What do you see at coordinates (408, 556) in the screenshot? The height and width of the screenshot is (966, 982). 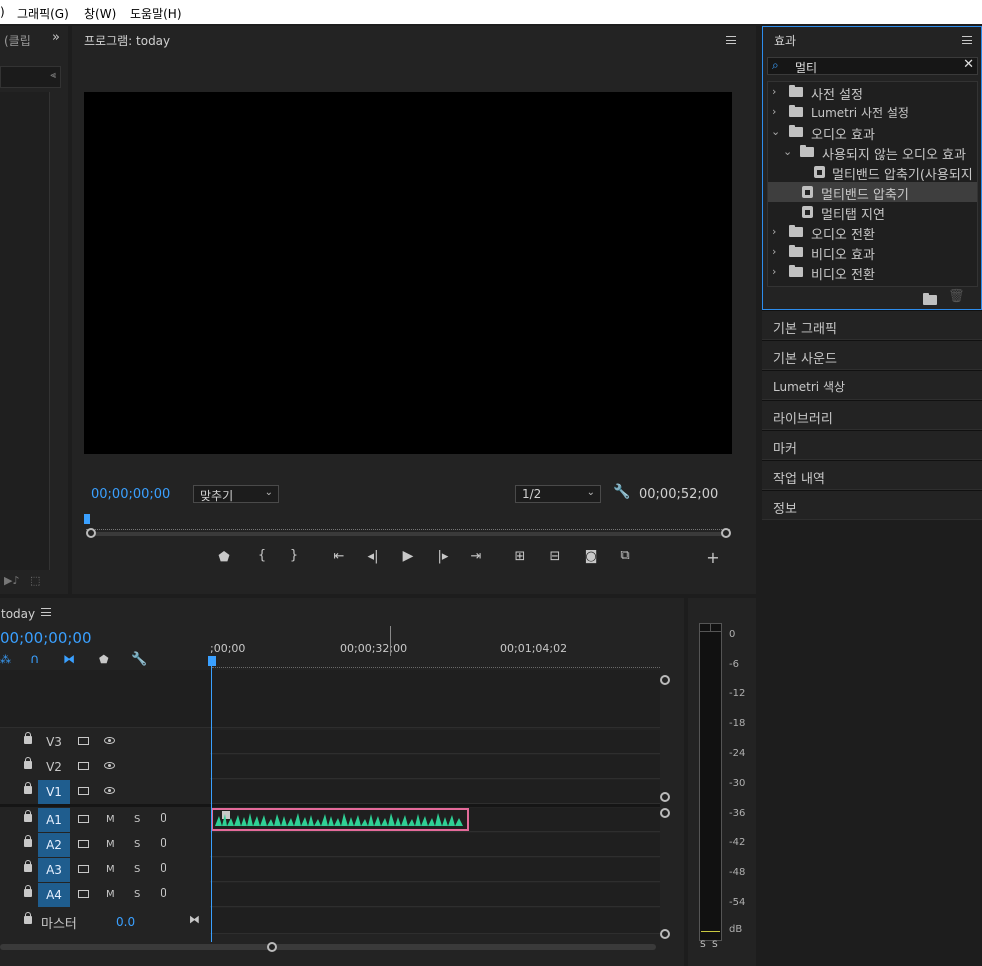 I see `play-icon: ▶` at bounding box center [408, 556].